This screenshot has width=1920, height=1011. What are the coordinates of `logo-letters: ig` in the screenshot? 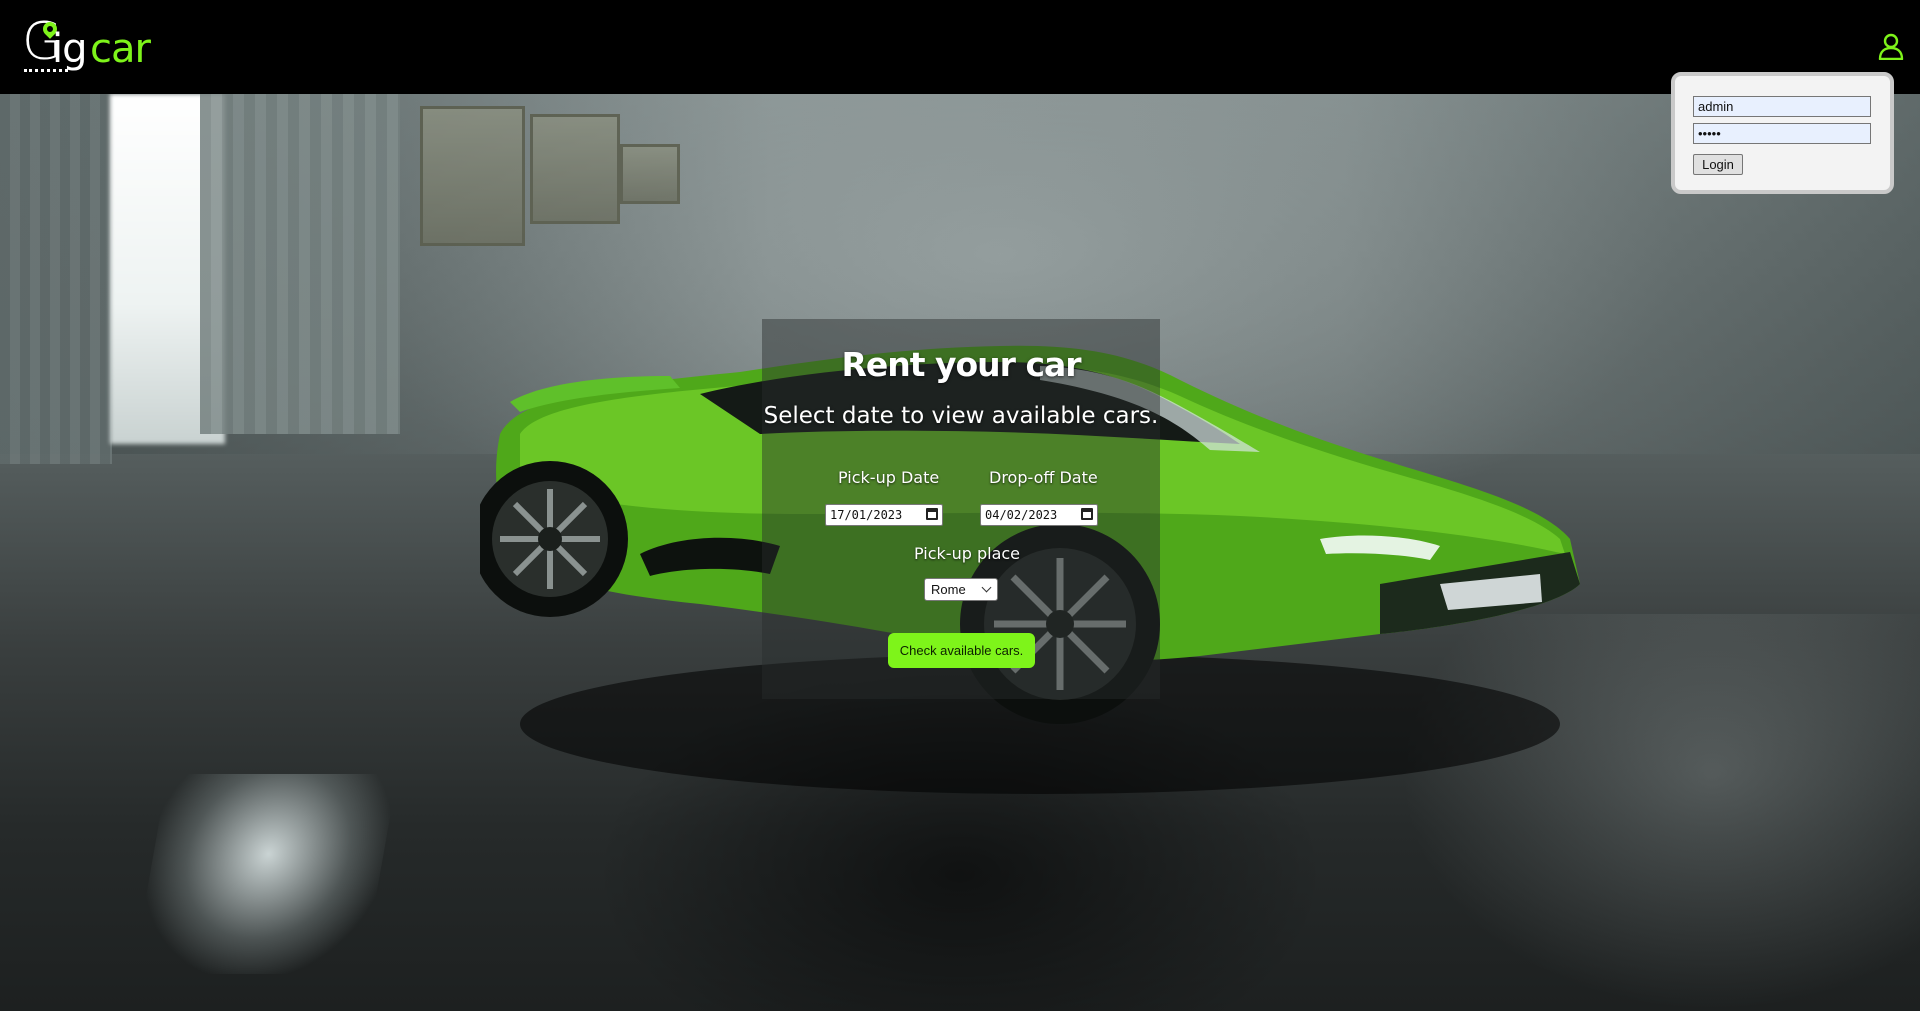 It's located at (70, 49).